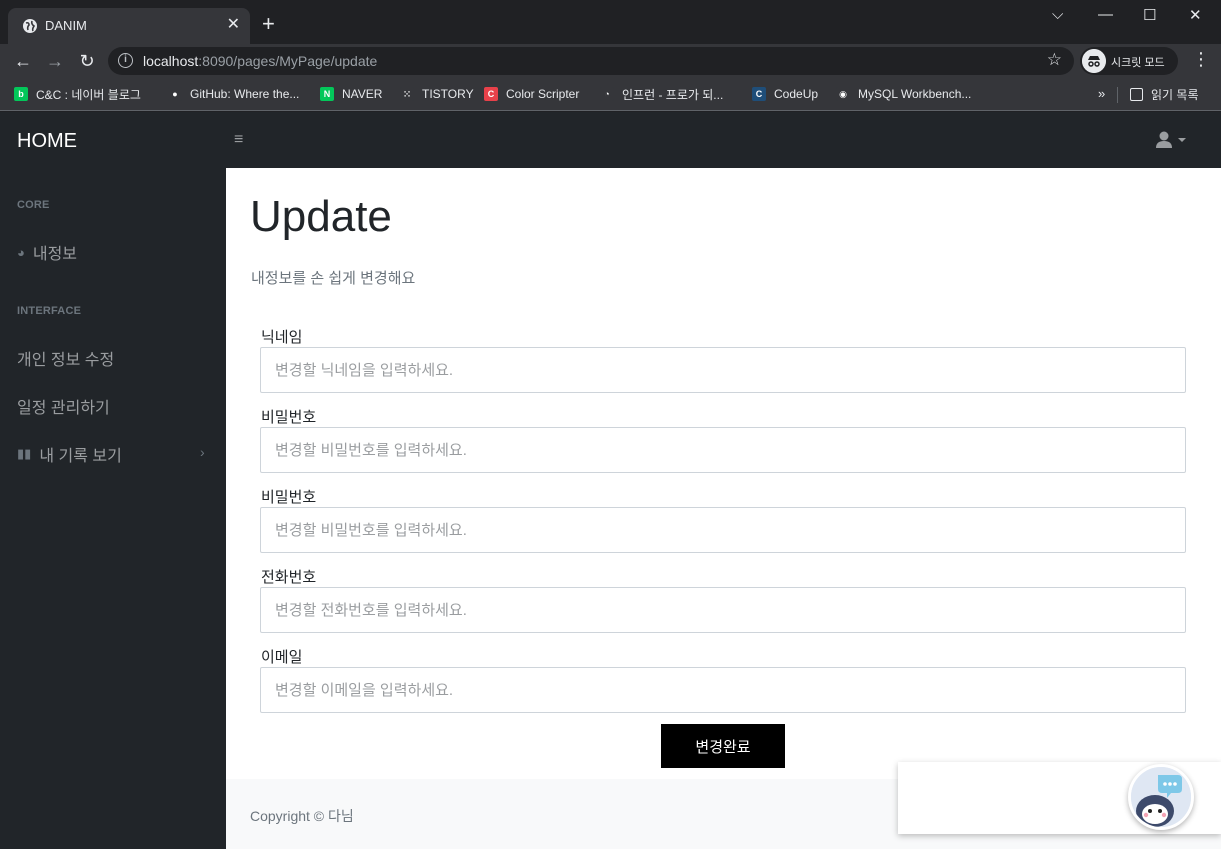  Describe the element at coordinates (129, 26) in the screenshot. I see `browser-tab: DANIM ✕` at that location.